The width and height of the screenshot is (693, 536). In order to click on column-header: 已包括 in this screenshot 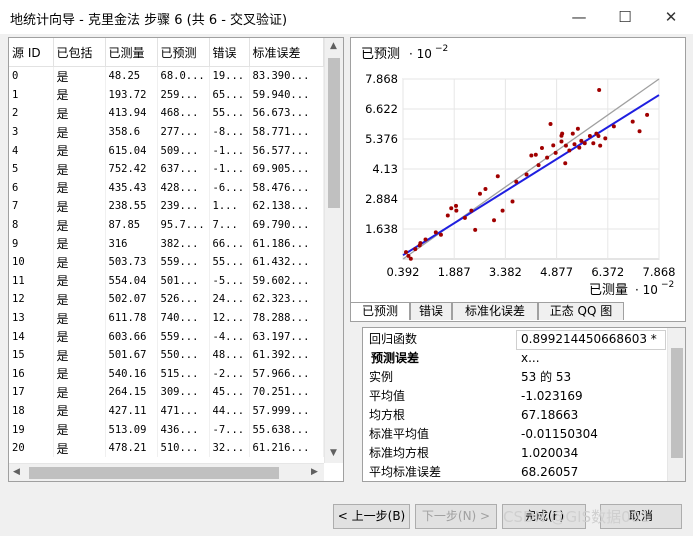, I will do `click(79, 52)`.